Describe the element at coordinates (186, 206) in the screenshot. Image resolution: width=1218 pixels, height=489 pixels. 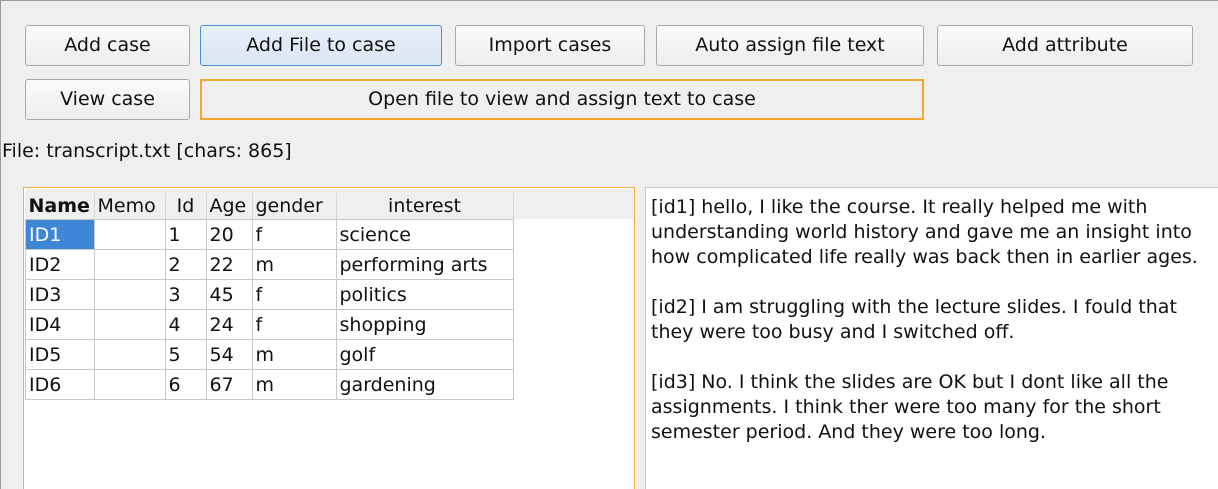
I see `column-header-id: Id` at that location.